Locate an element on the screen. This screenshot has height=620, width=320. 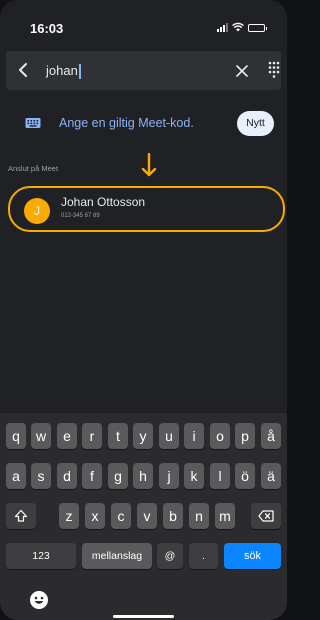
shift-icon is located at coordinates (21, 515).